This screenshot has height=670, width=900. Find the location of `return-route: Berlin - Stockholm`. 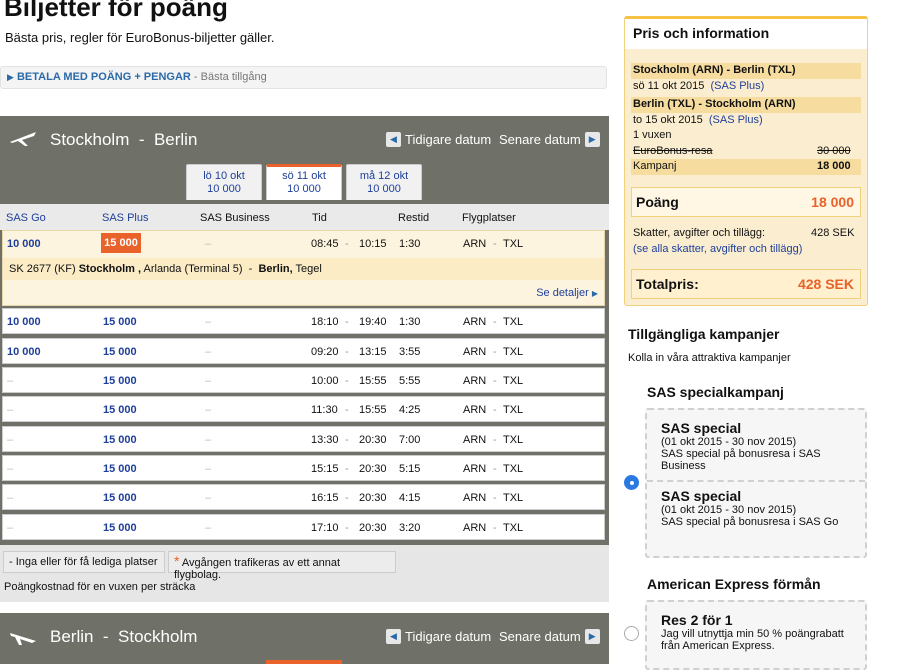

return-route: Berlin - Stockholm is located at coordinates (124, 636).